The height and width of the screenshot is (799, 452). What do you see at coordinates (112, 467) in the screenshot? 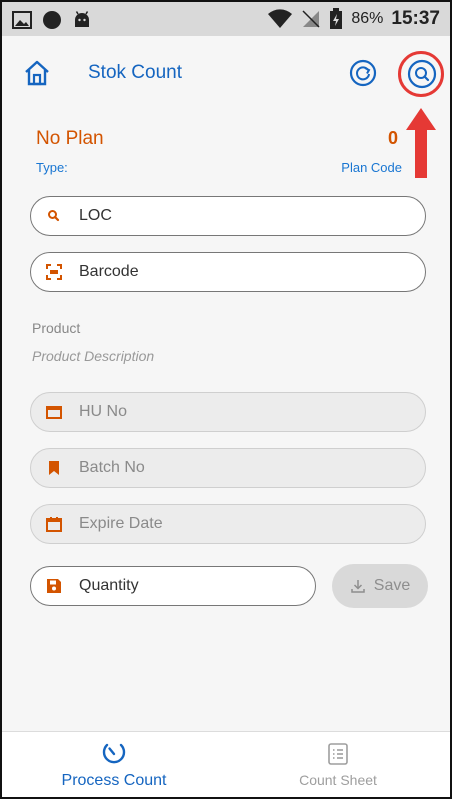
I see `batch-no-label: Batch No` at bounding box center [112, 467].